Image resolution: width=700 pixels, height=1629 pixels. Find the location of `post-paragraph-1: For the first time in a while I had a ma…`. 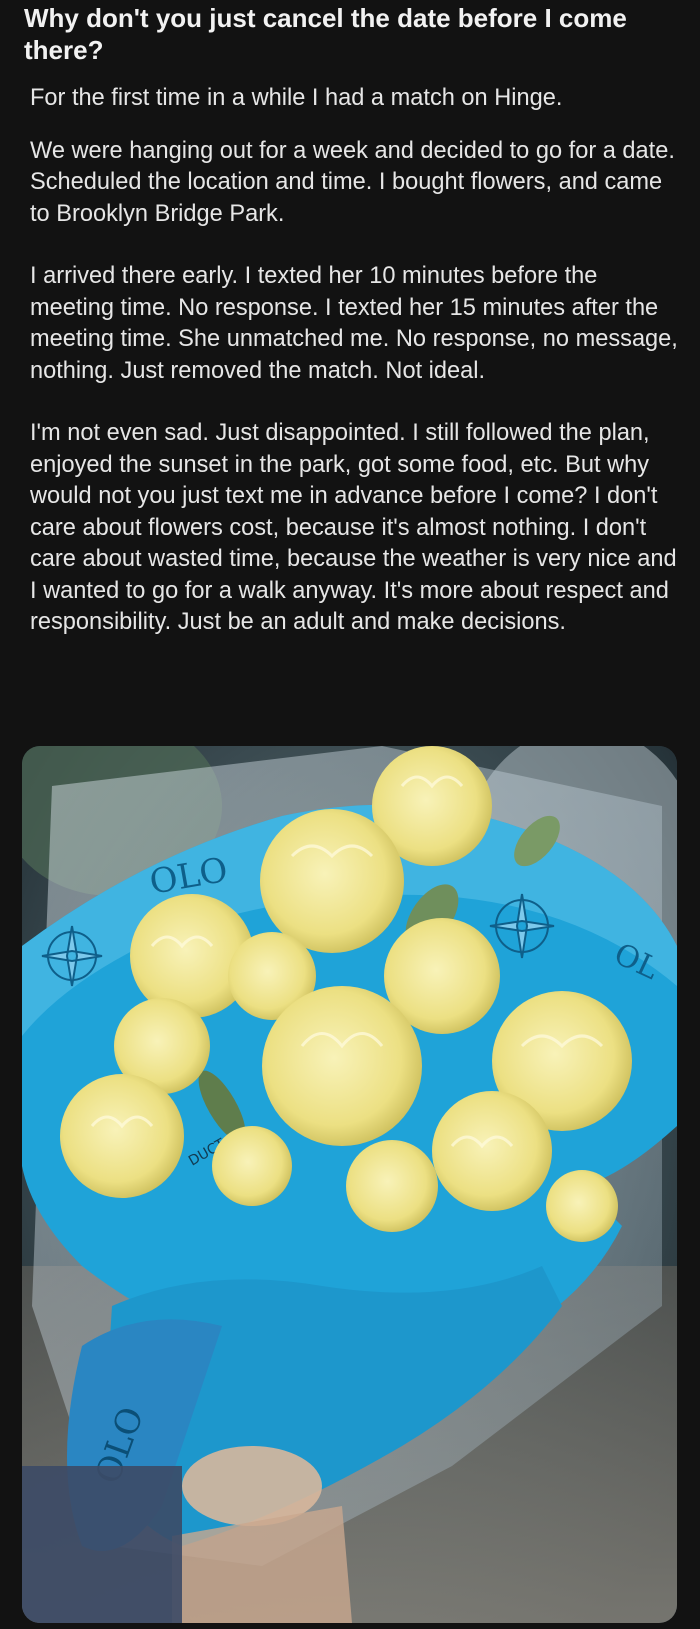

post-paragraph-1: For the first time in a while I had a ma… is located at coordinates (296, 98).